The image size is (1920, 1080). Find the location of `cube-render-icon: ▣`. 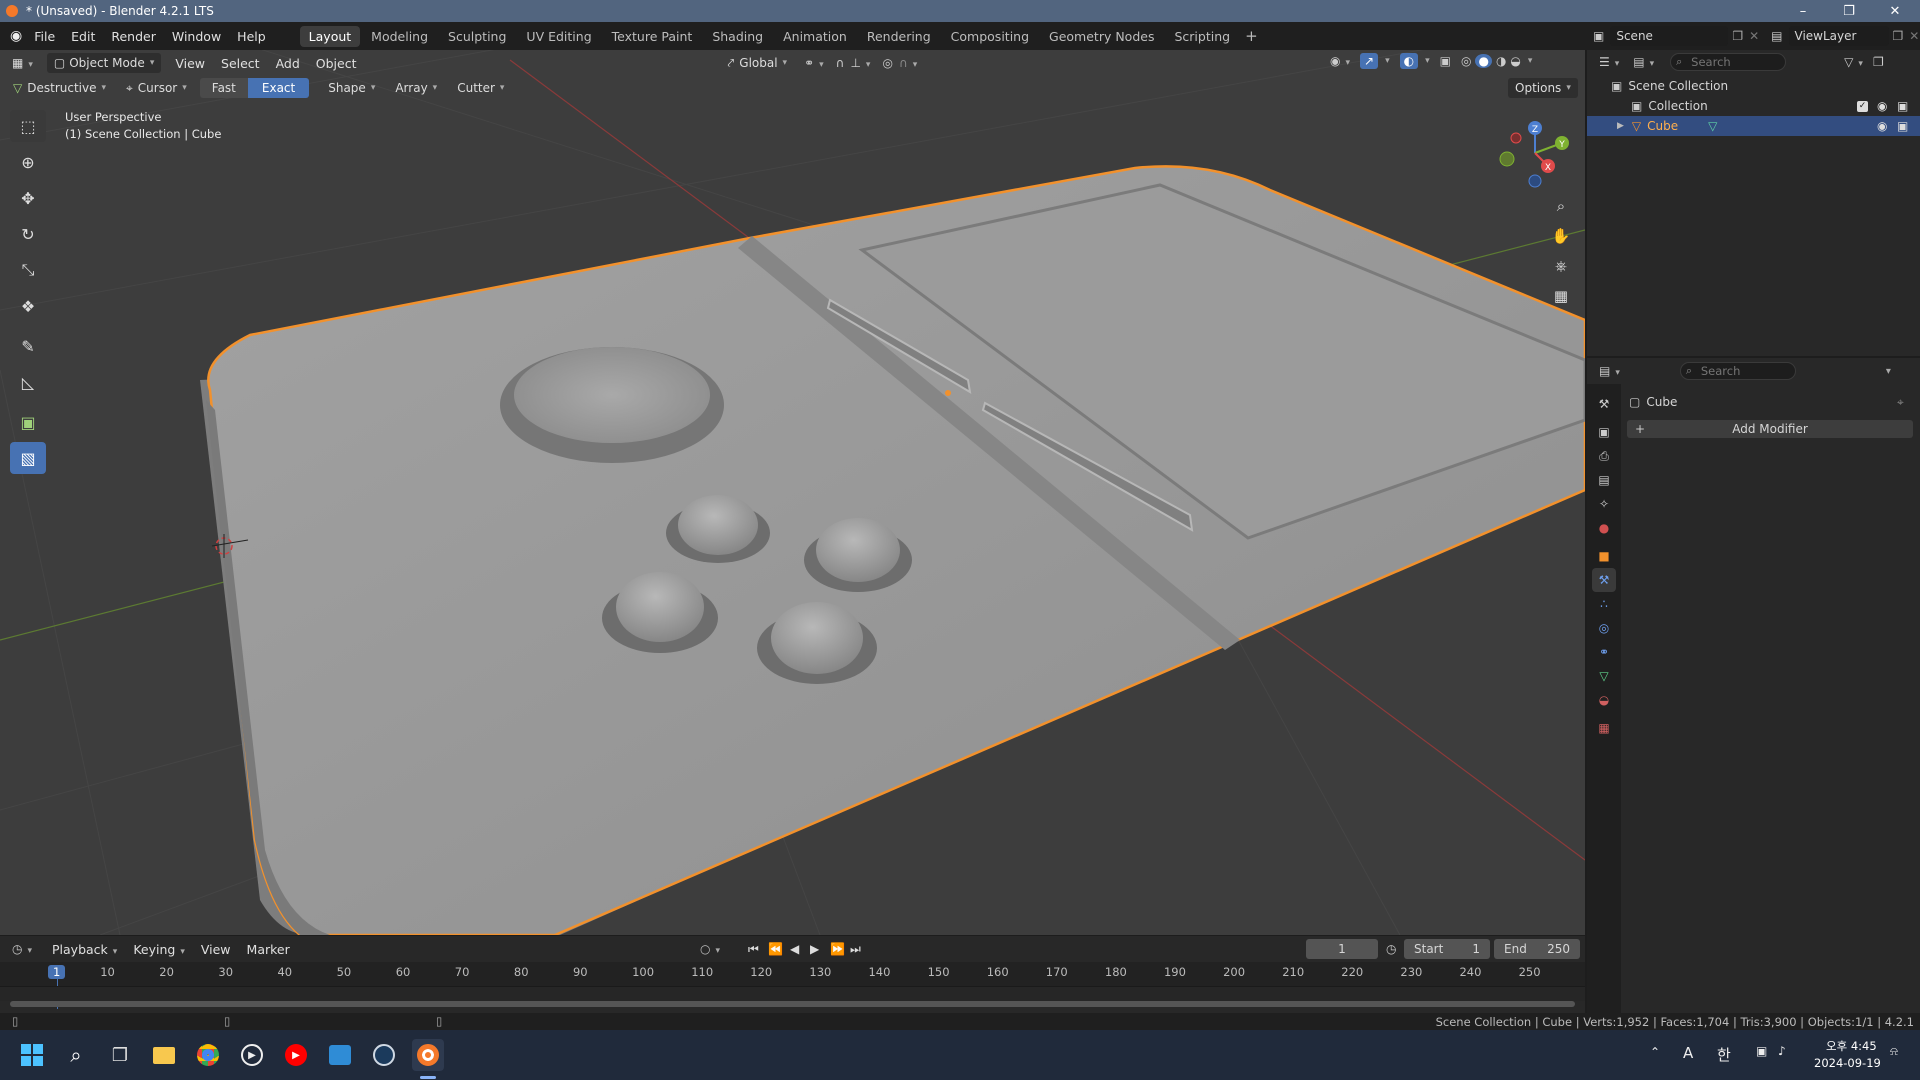

cube-render-icon: ▣ is located at coordinates (1902, 126).